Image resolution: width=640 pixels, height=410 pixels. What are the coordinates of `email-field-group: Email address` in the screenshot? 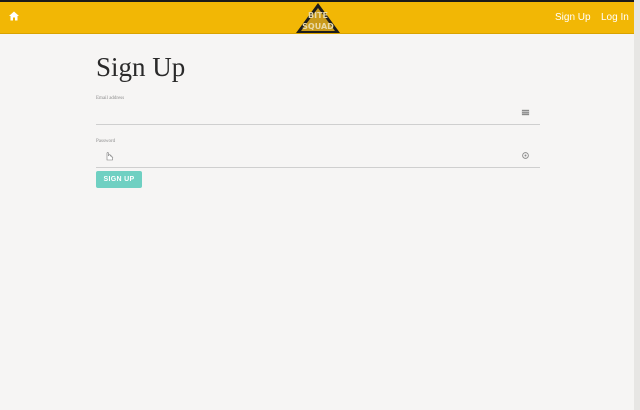 It's located at (318, 110).